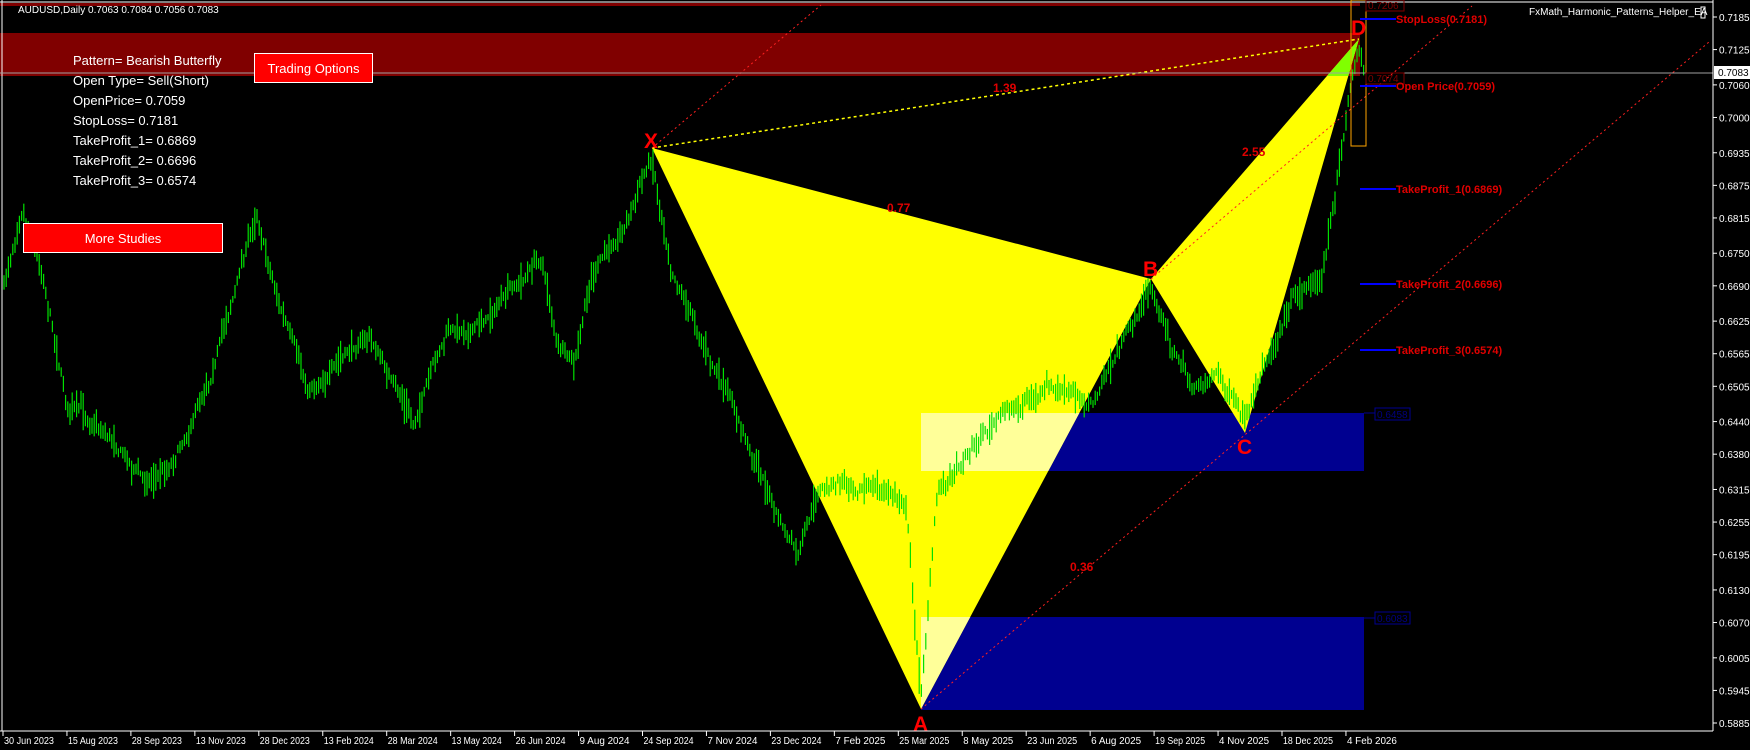 The image size is (1750, 750). What do you see at coordinates (349, 741) in the screenshot?
I see `time-tick-label: 13 Feb 2024` at bounding box center [349, 741].